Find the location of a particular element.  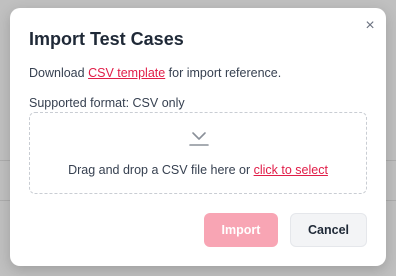

close-icon: × is located at coordinates (370, 26).